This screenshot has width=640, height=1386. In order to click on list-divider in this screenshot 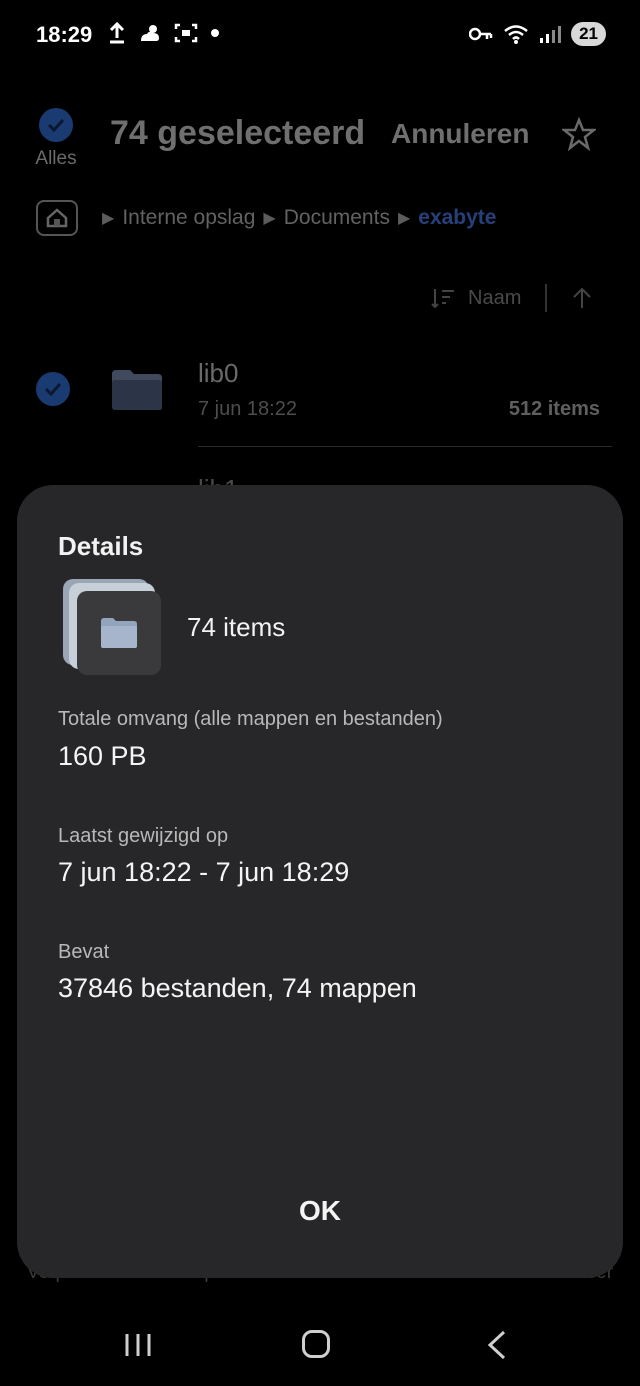, I will do `click(405, 446)`.